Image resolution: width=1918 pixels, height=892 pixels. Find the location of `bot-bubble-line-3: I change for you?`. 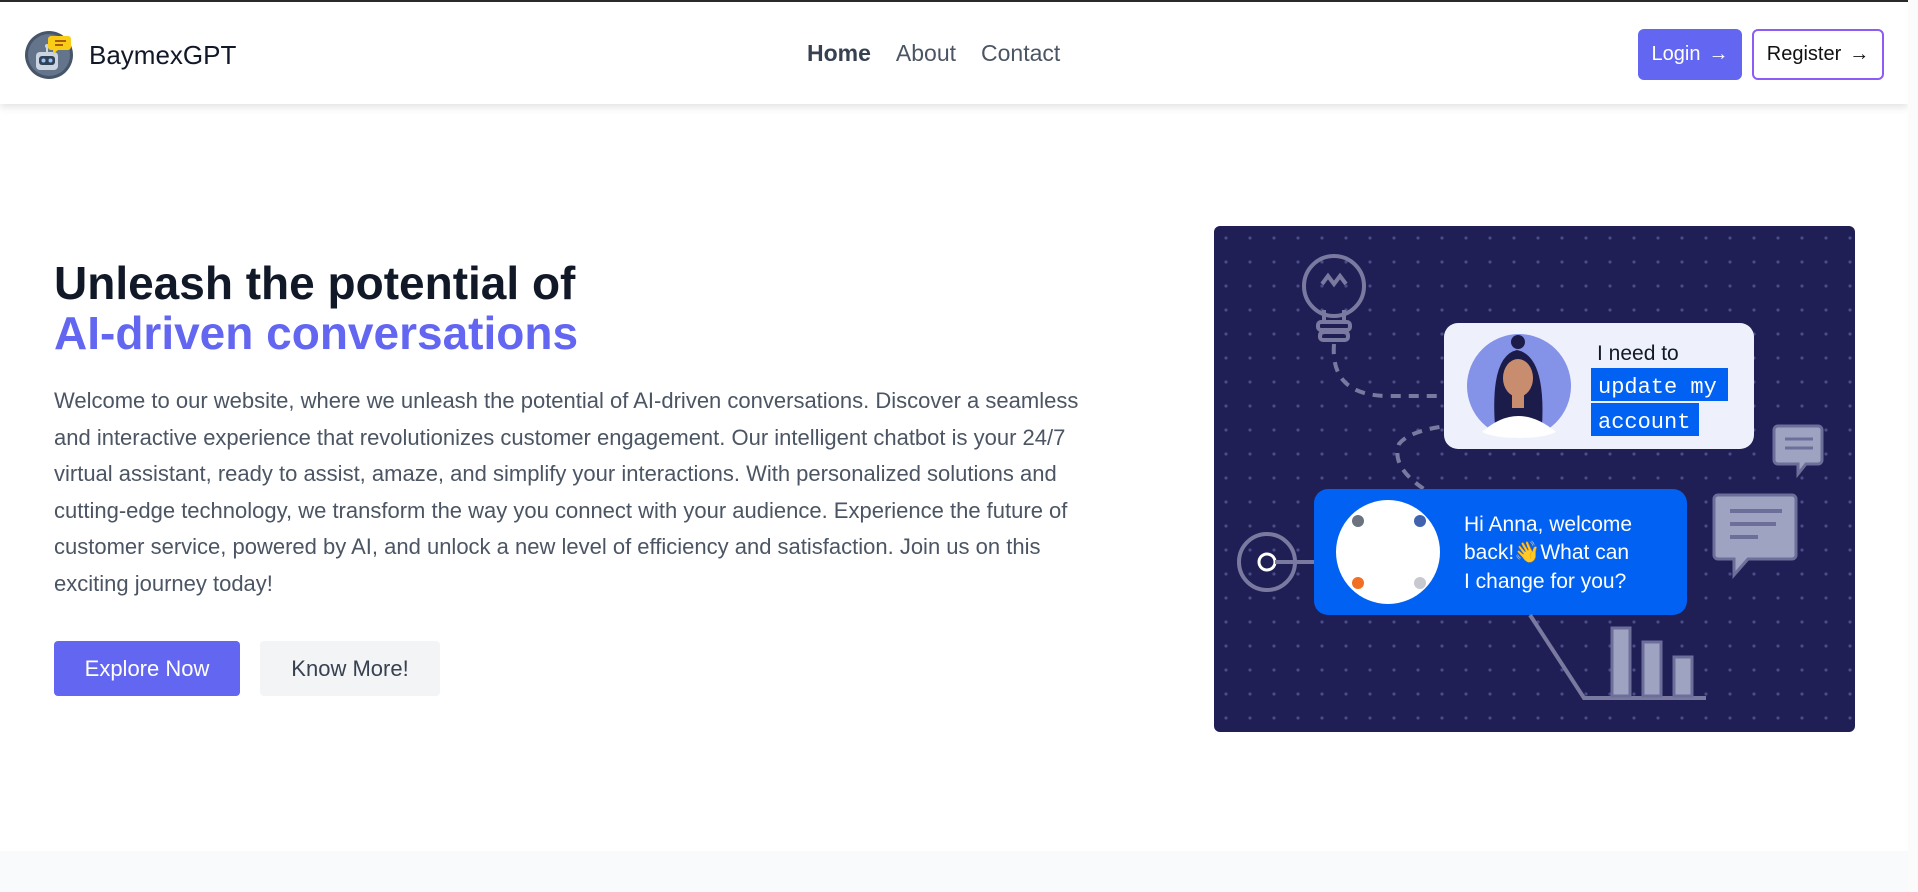

bot-bubble-line-3: I change for you? is located at coordinates (1545, 581).